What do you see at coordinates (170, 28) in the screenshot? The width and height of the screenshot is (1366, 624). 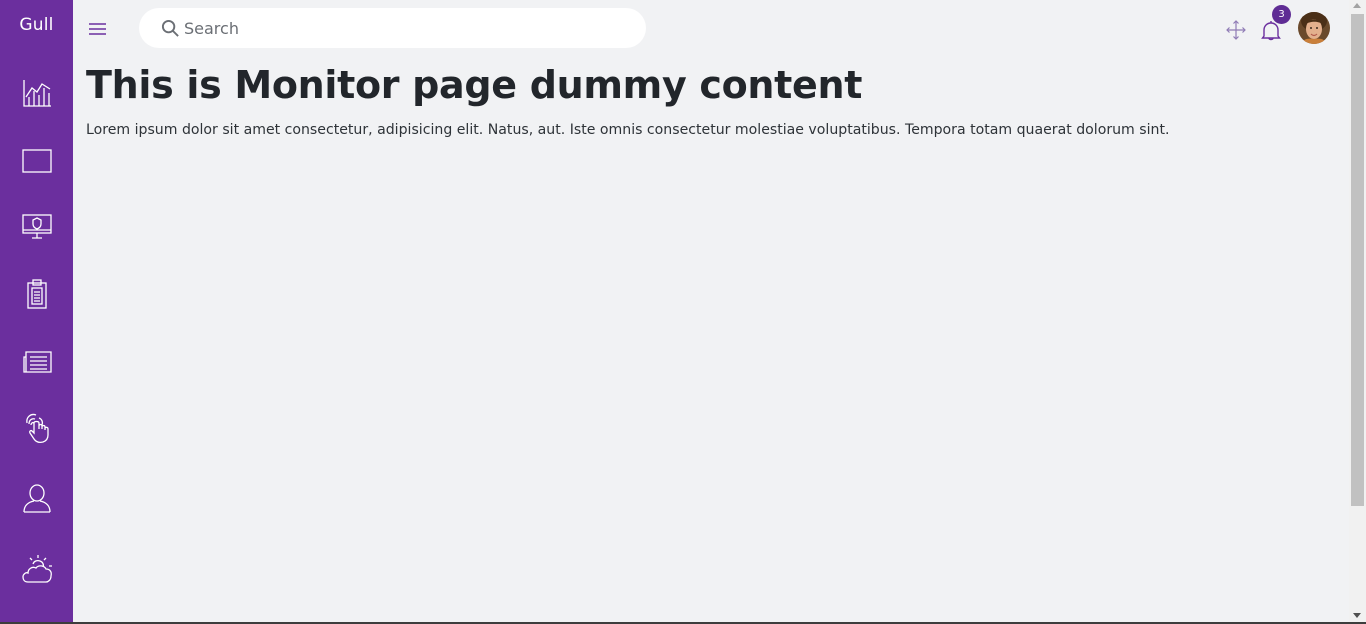 I see `search-icon` at bounding box center [170, 28].